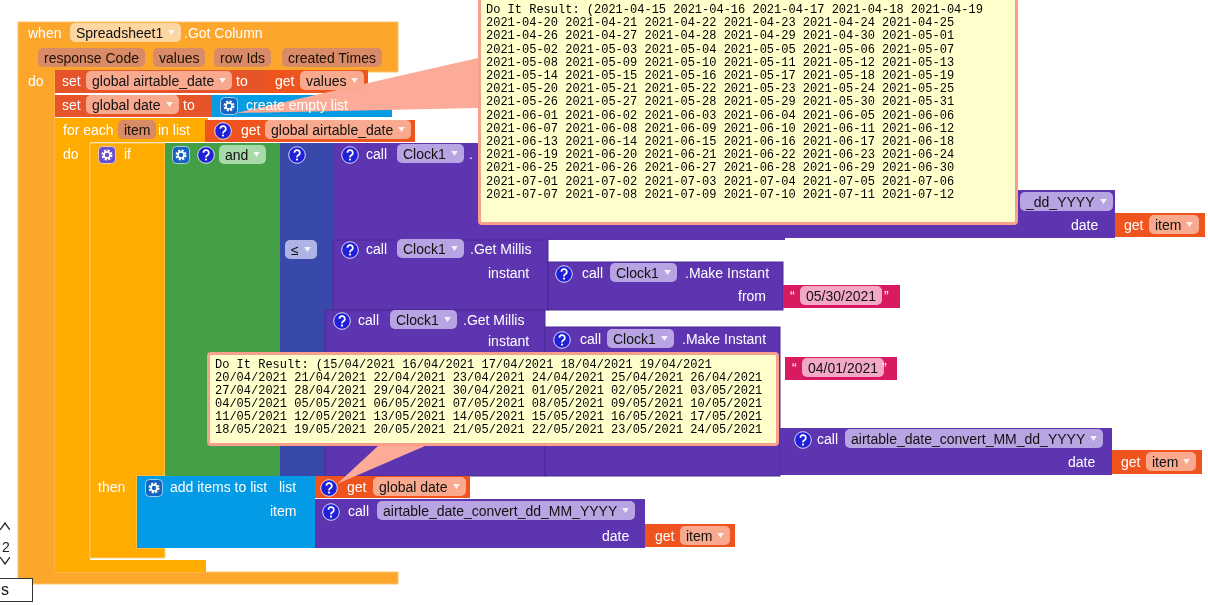  Describe the element at coordinates (721, 37) in the screenshot. I see `result-line: 2021-04-26 2021-04-27 2021-04-28 2021-04-29 2021-04-30 2021-05-01` at that location.